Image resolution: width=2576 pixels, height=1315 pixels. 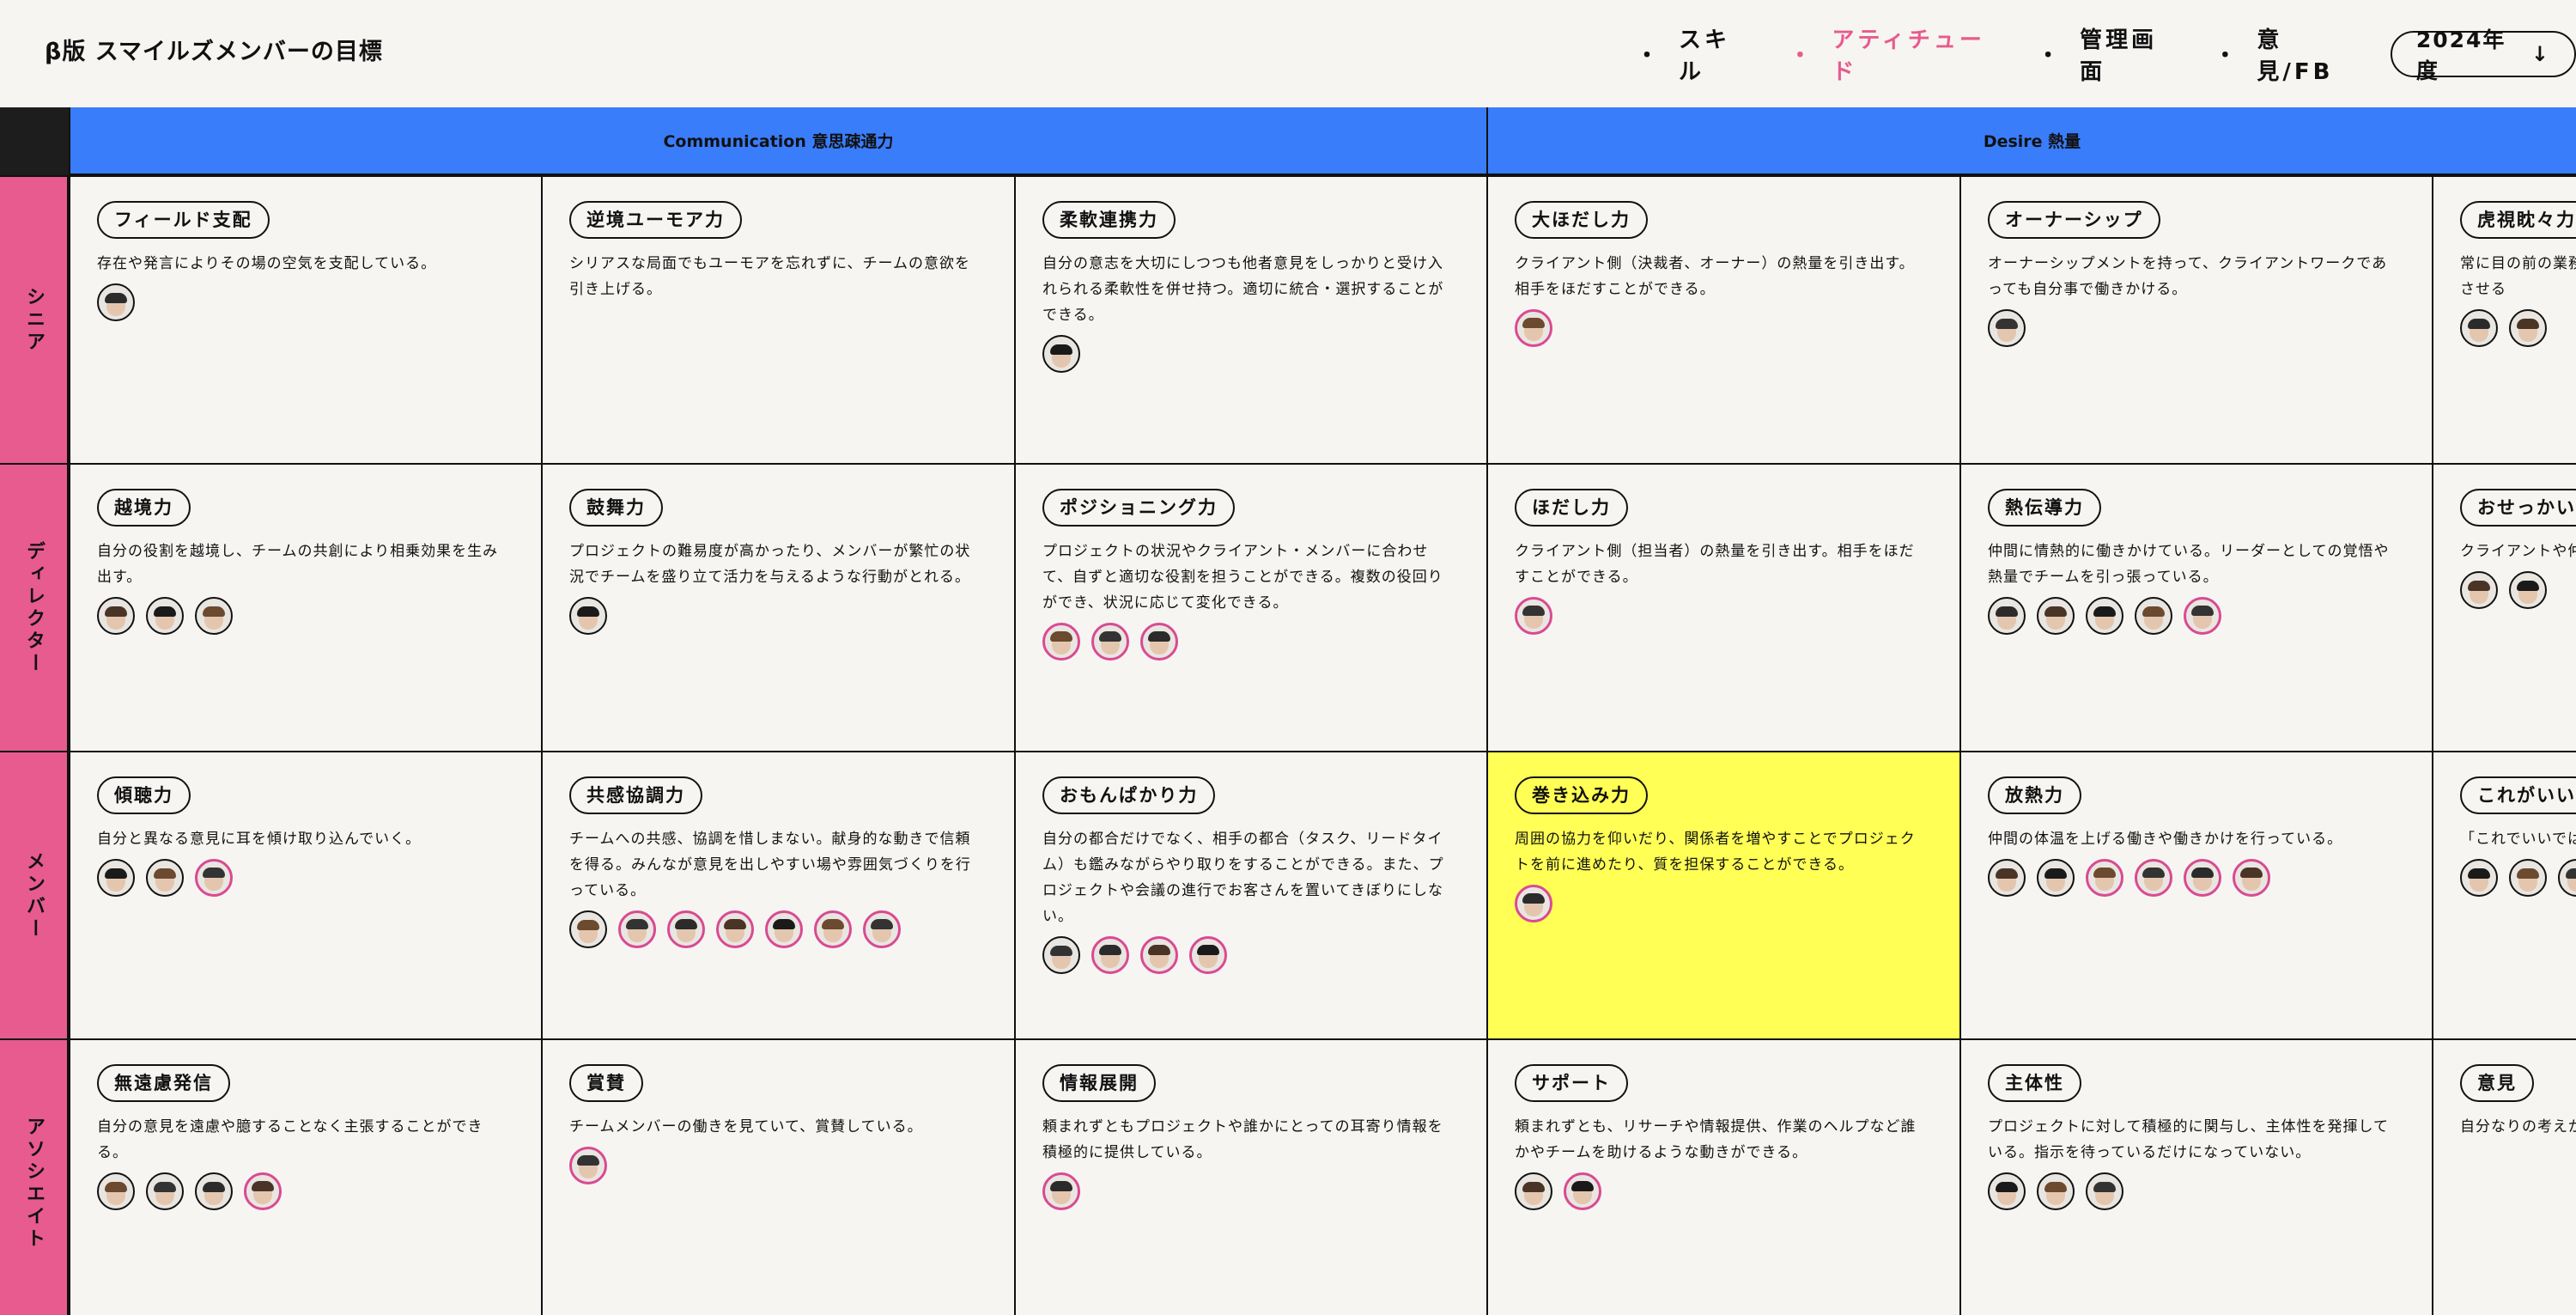 What do you see at coordinates (655, 220) in the screenshot?
I see `attitude-title-tag: 逆境ユーモア力` at bounding box center [655, 220].